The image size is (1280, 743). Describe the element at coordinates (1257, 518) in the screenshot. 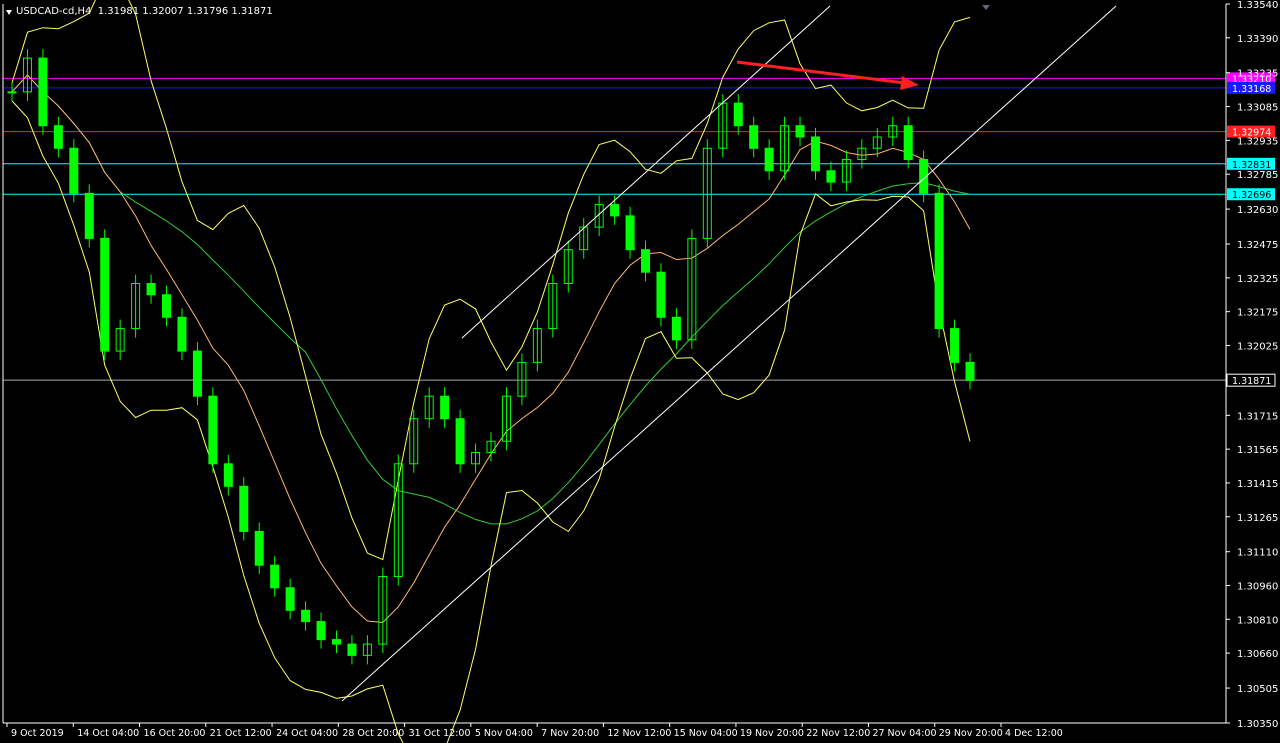

I see `y-tick-label: 1.31265` at that location.